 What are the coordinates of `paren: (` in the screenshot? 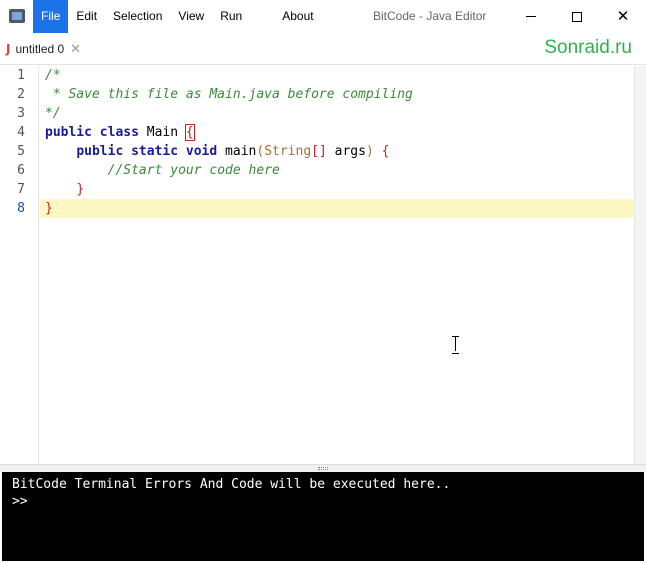 It's located at (260, 151).